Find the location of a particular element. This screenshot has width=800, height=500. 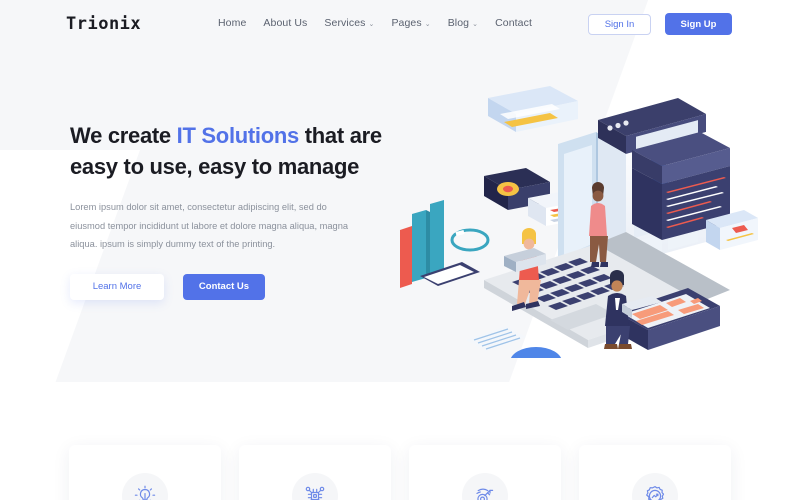

nav-item-label: Contact is located at coordinates (513, 23).